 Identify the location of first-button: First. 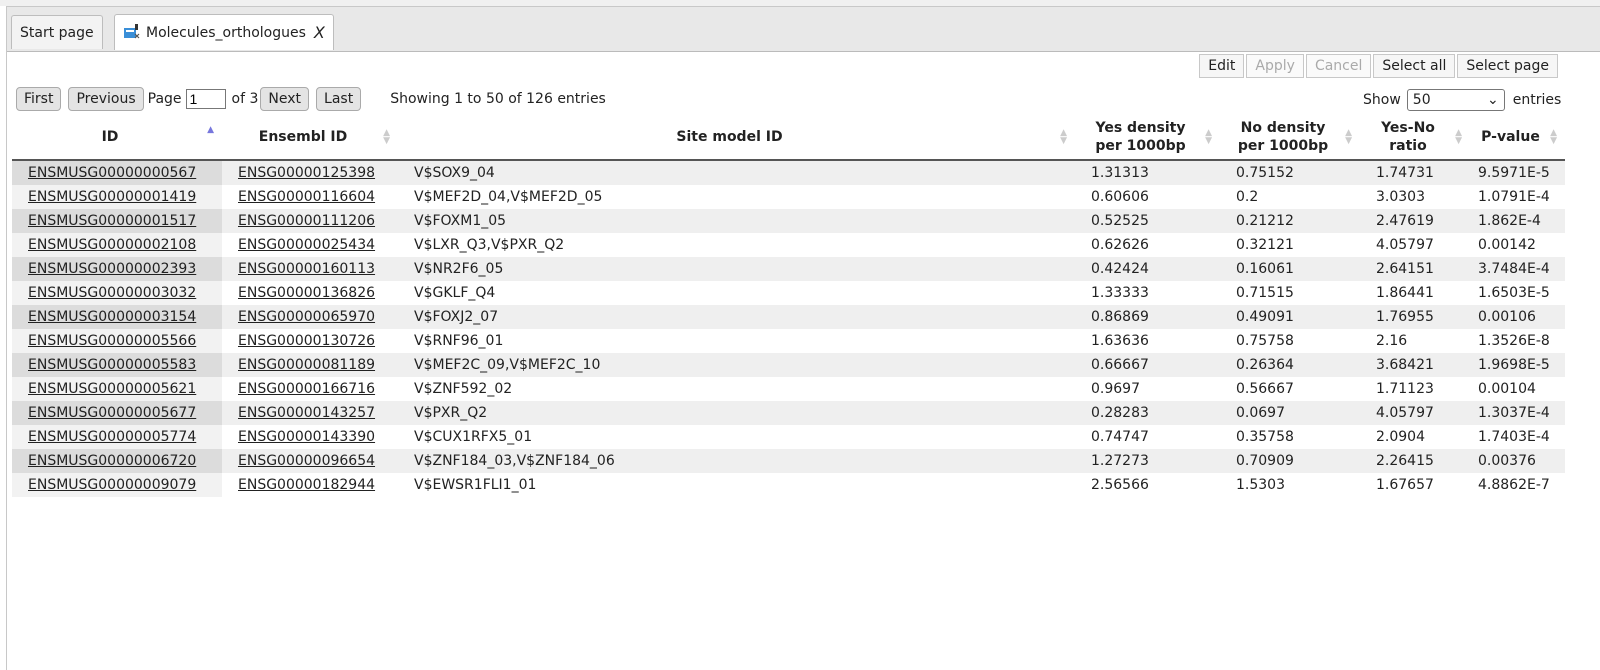
(39, 99).